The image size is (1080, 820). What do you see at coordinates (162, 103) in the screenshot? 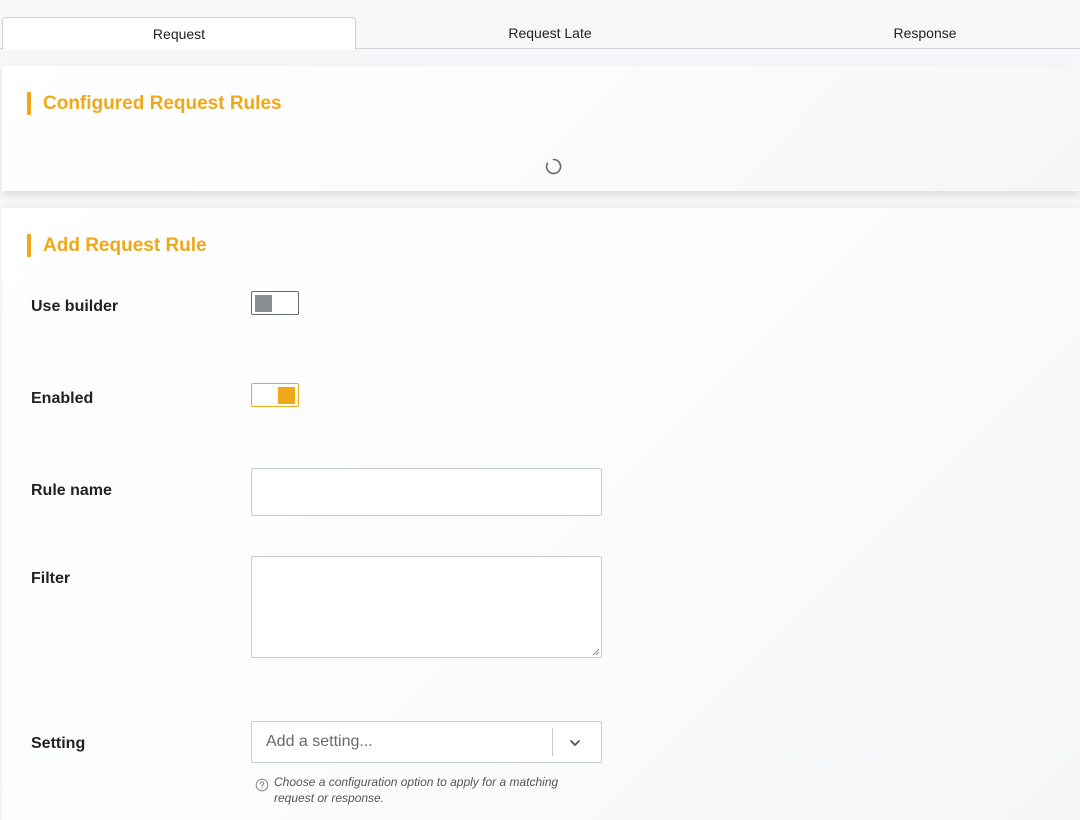
I see `configured-rules-title: Configured Request Rules` at bounding box center [162, 103].